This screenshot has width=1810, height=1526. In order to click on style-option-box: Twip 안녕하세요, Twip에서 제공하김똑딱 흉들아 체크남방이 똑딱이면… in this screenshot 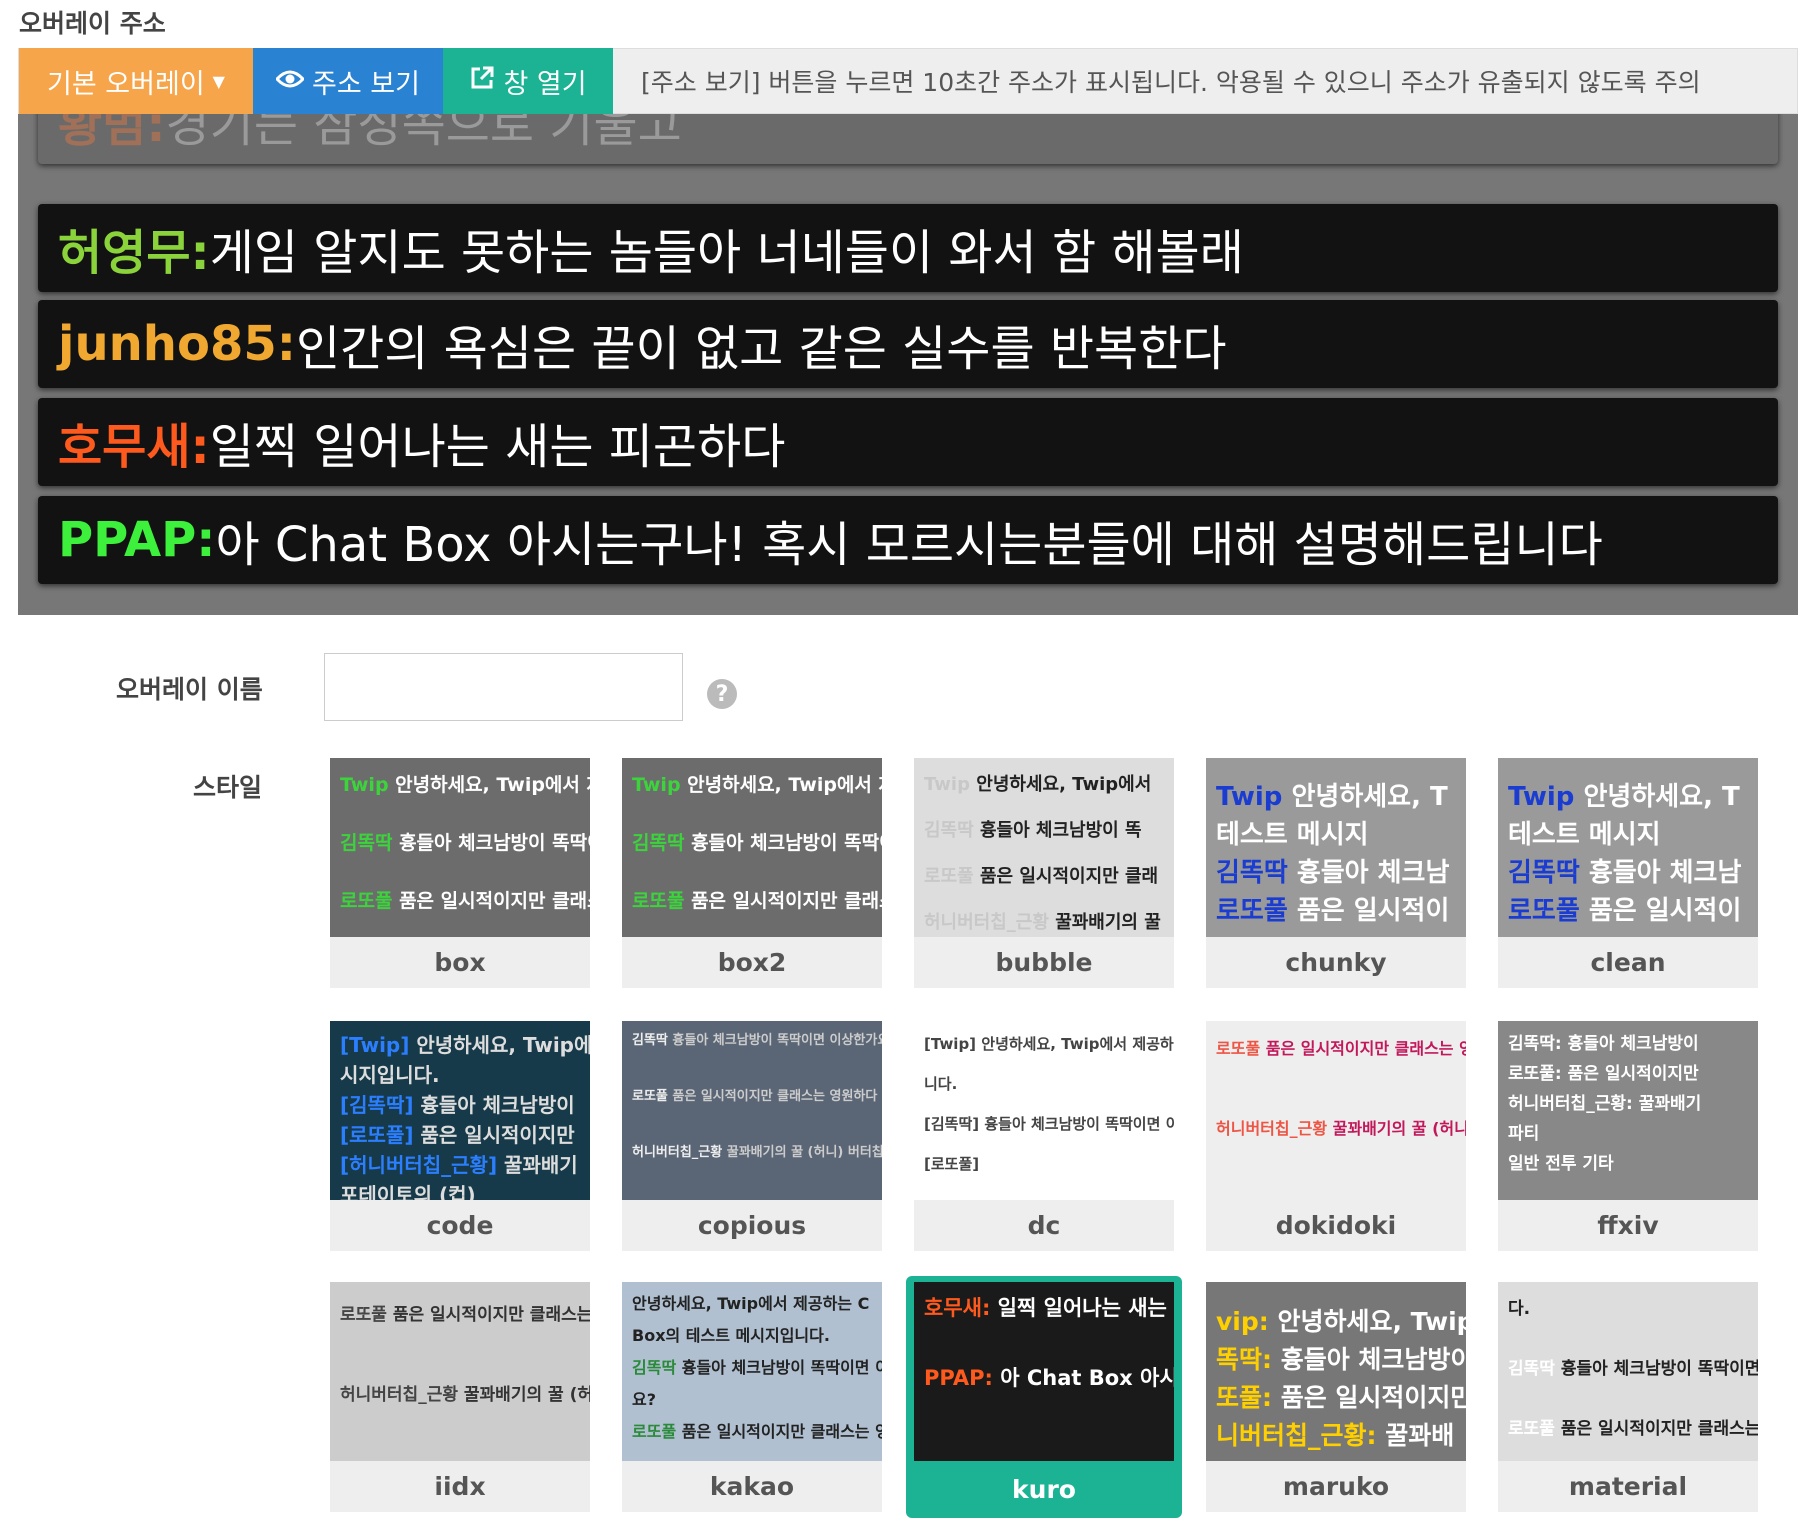, I will do `click(460, 873)`.